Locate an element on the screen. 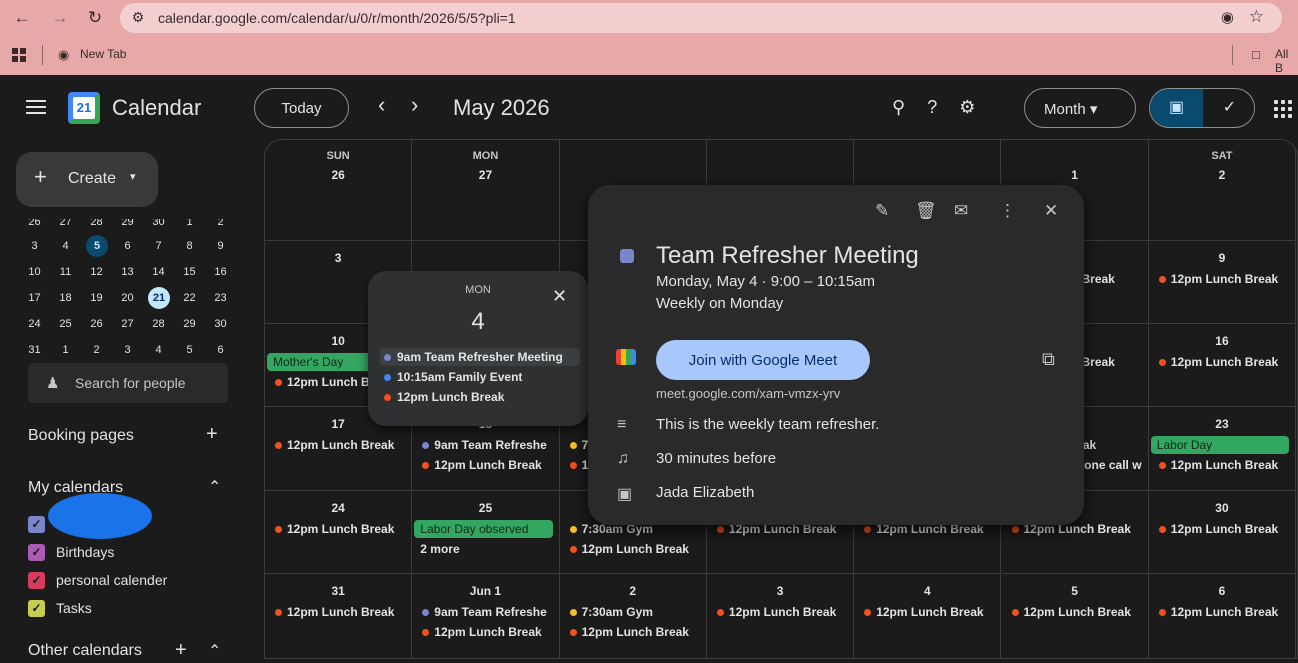 Image resolution: width=1298 pixels, height=663 pixels. day-cell: 5 12pm Lunch Break is located at coordinates (1075, 616).